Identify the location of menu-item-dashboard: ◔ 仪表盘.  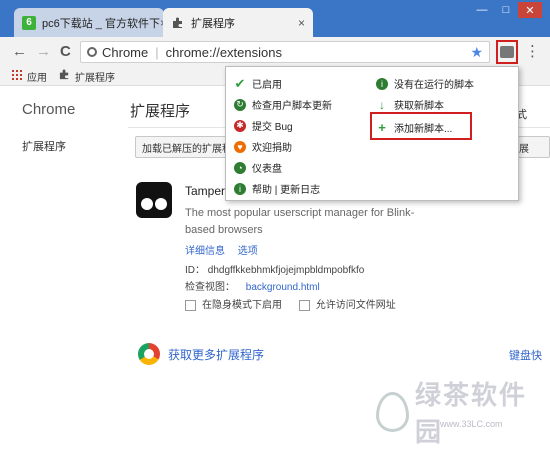
(258, 167).